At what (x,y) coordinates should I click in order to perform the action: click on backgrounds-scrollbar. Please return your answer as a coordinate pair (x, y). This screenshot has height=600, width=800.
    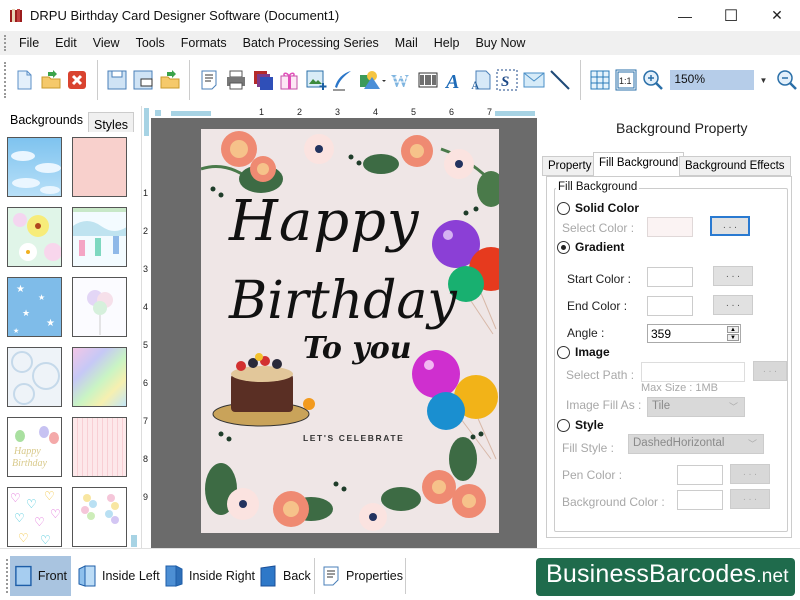
    Looking at the image, I should click on (134, 340).